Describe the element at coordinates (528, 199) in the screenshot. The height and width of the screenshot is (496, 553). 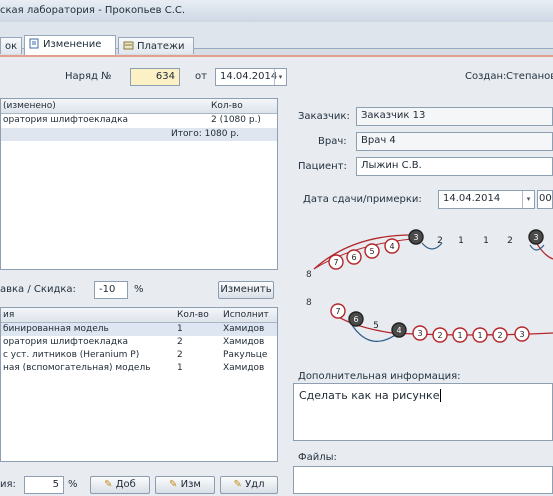
I see `chevron-down-icon: ▾` at that location.